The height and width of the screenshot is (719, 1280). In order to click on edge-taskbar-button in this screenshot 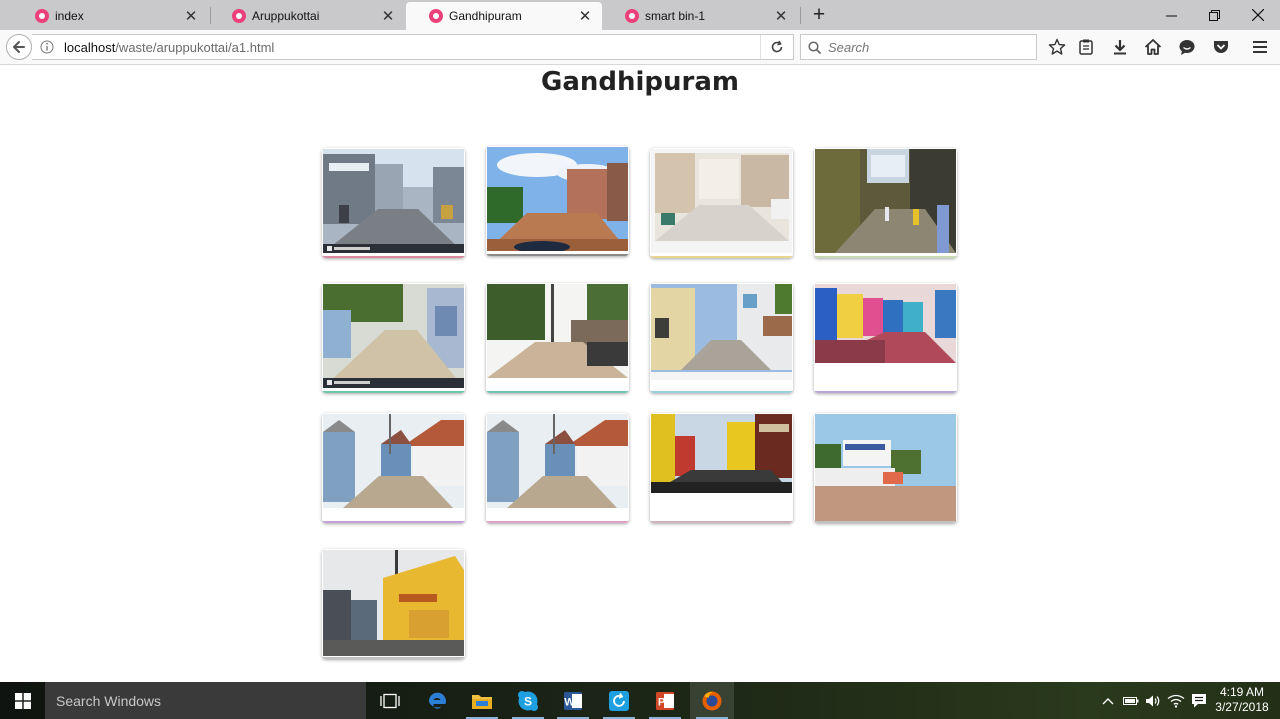, I will do `click(437, 700)`.